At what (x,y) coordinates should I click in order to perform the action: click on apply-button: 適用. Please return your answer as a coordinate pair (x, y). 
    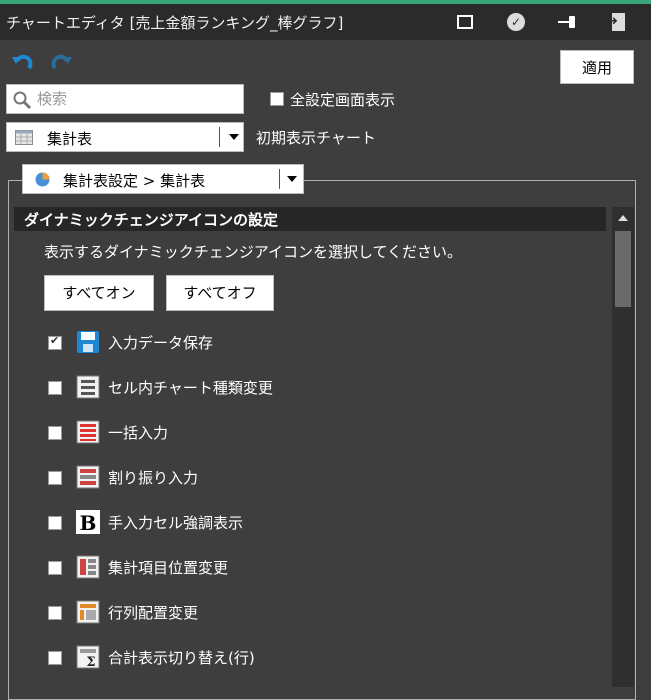
    Looking at the image, I should click on (597, 67).